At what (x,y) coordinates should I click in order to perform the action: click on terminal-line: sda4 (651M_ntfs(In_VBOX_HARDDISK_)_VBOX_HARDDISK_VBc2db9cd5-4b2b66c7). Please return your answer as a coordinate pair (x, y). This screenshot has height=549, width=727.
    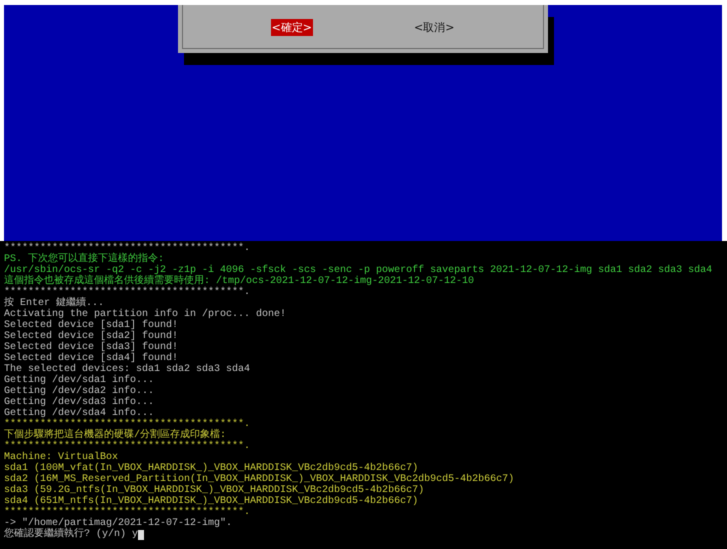
    Looking at the image, I should click on (211, 501).